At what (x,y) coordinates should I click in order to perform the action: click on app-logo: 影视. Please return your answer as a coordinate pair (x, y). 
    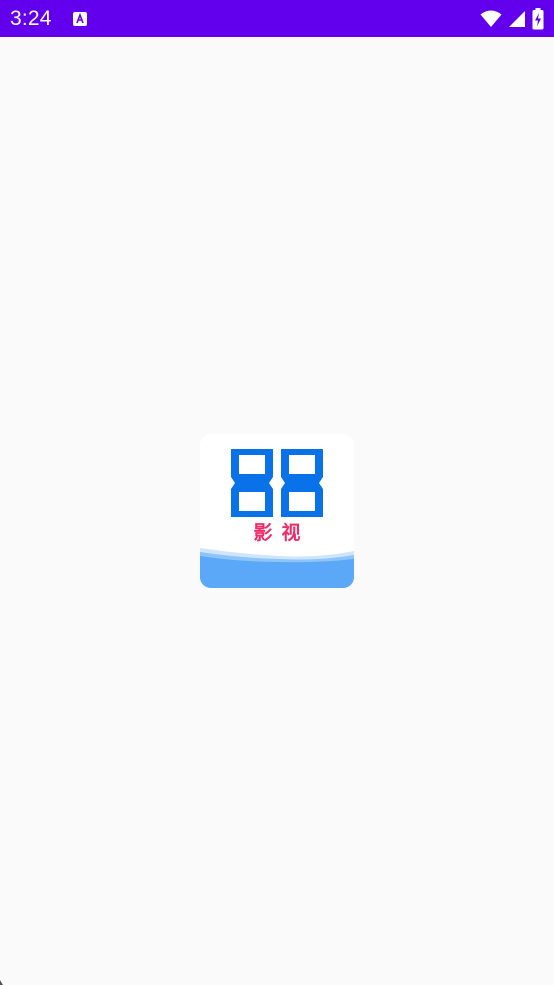
    Looking at the image, I should click on (277, 511).